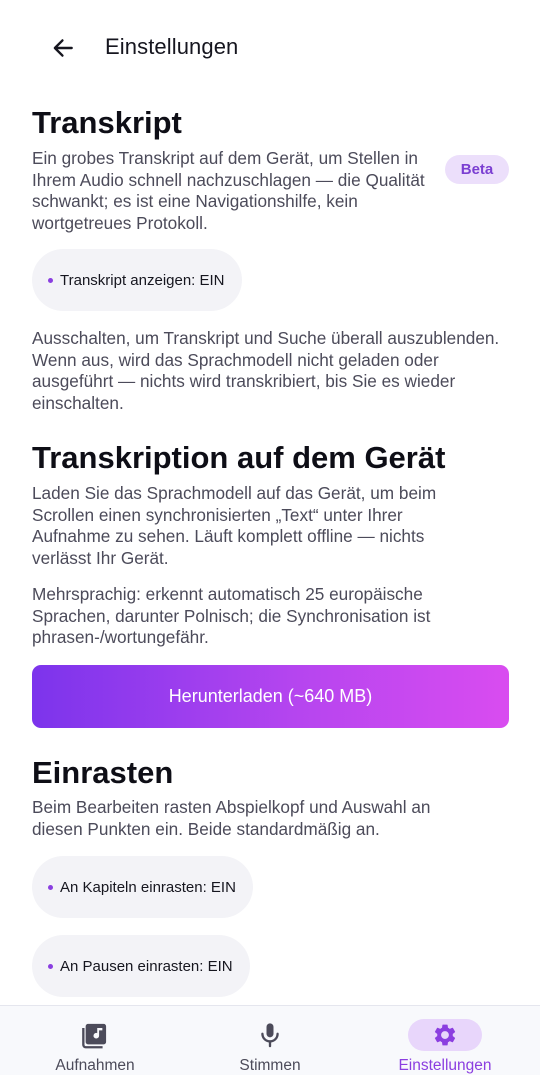  What do you see at coordinates (146, 966) in the screenshot?
I see `snap-pauses-label: An Pausen einrasten: EIN` at bounding box center [146, 966].